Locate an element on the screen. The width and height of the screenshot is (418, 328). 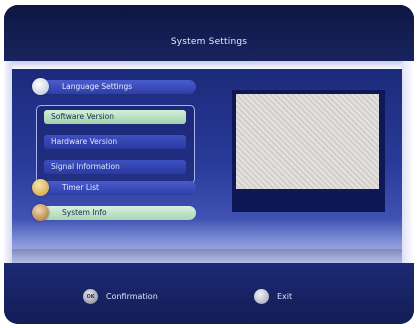
info-icon is located at coordinates (40, 212).